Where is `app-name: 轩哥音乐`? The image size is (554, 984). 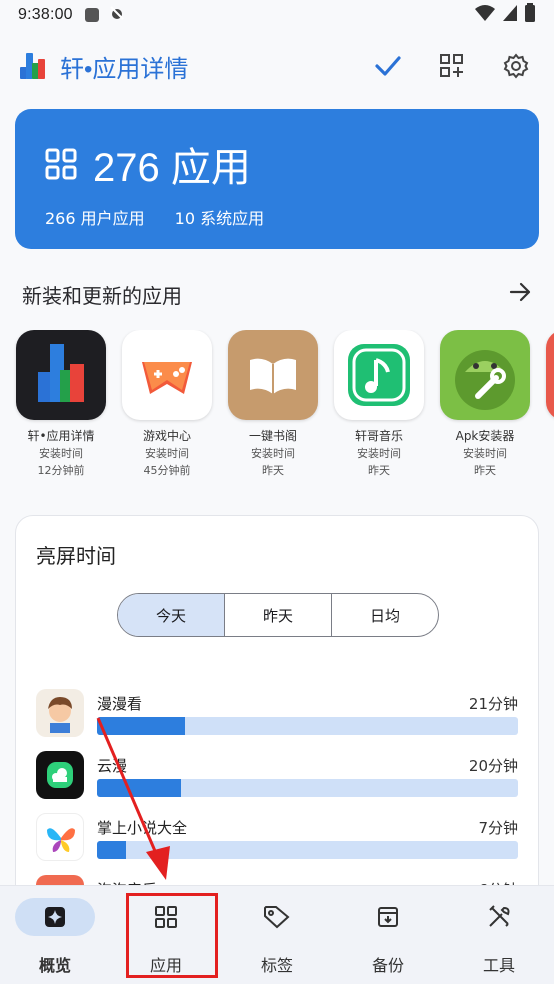
app-name: 轩哥音乐 is located at coordinates (378, 436).